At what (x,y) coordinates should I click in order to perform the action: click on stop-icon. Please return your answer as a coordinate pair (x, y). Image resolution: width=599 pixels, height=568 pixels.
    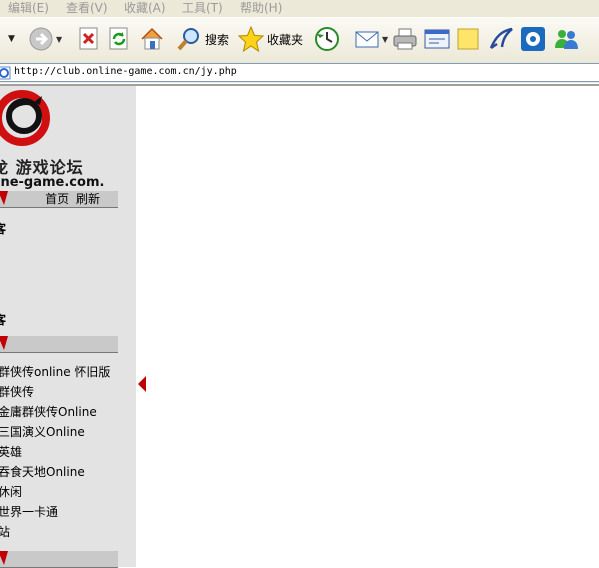
    Looking at the image, I should click on (89, 39).